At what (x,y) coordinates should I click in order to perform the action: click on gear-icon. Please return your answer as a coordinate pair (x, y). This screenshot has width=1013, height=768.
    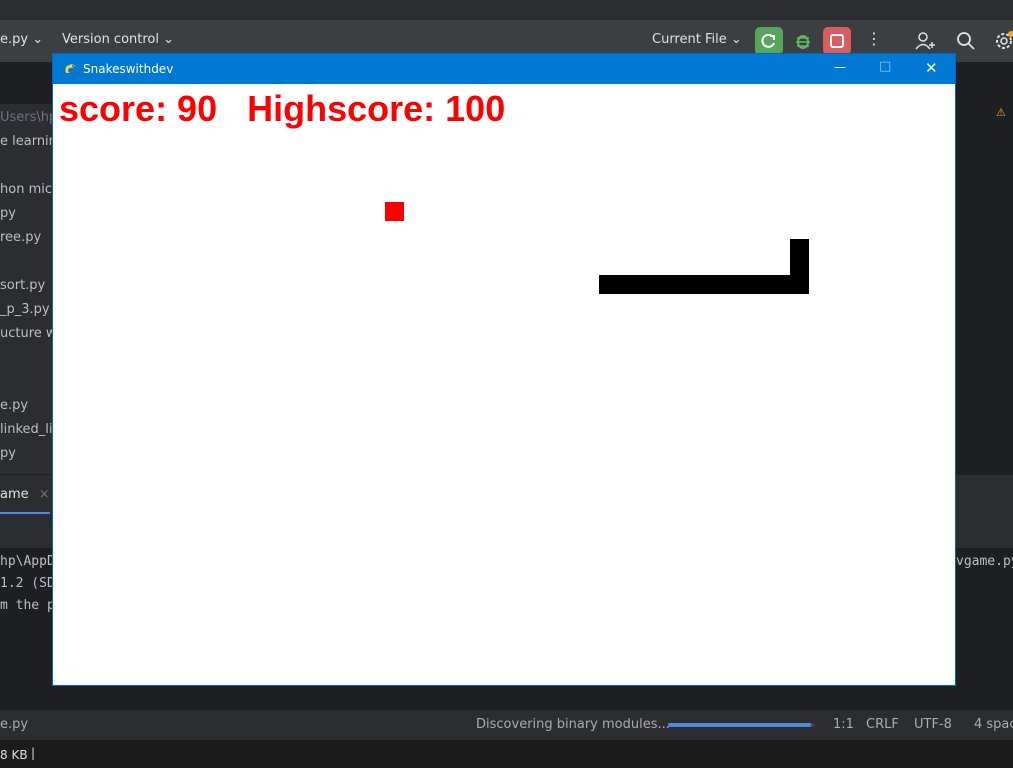
    Looking at the image, I should click on (1002, 41).